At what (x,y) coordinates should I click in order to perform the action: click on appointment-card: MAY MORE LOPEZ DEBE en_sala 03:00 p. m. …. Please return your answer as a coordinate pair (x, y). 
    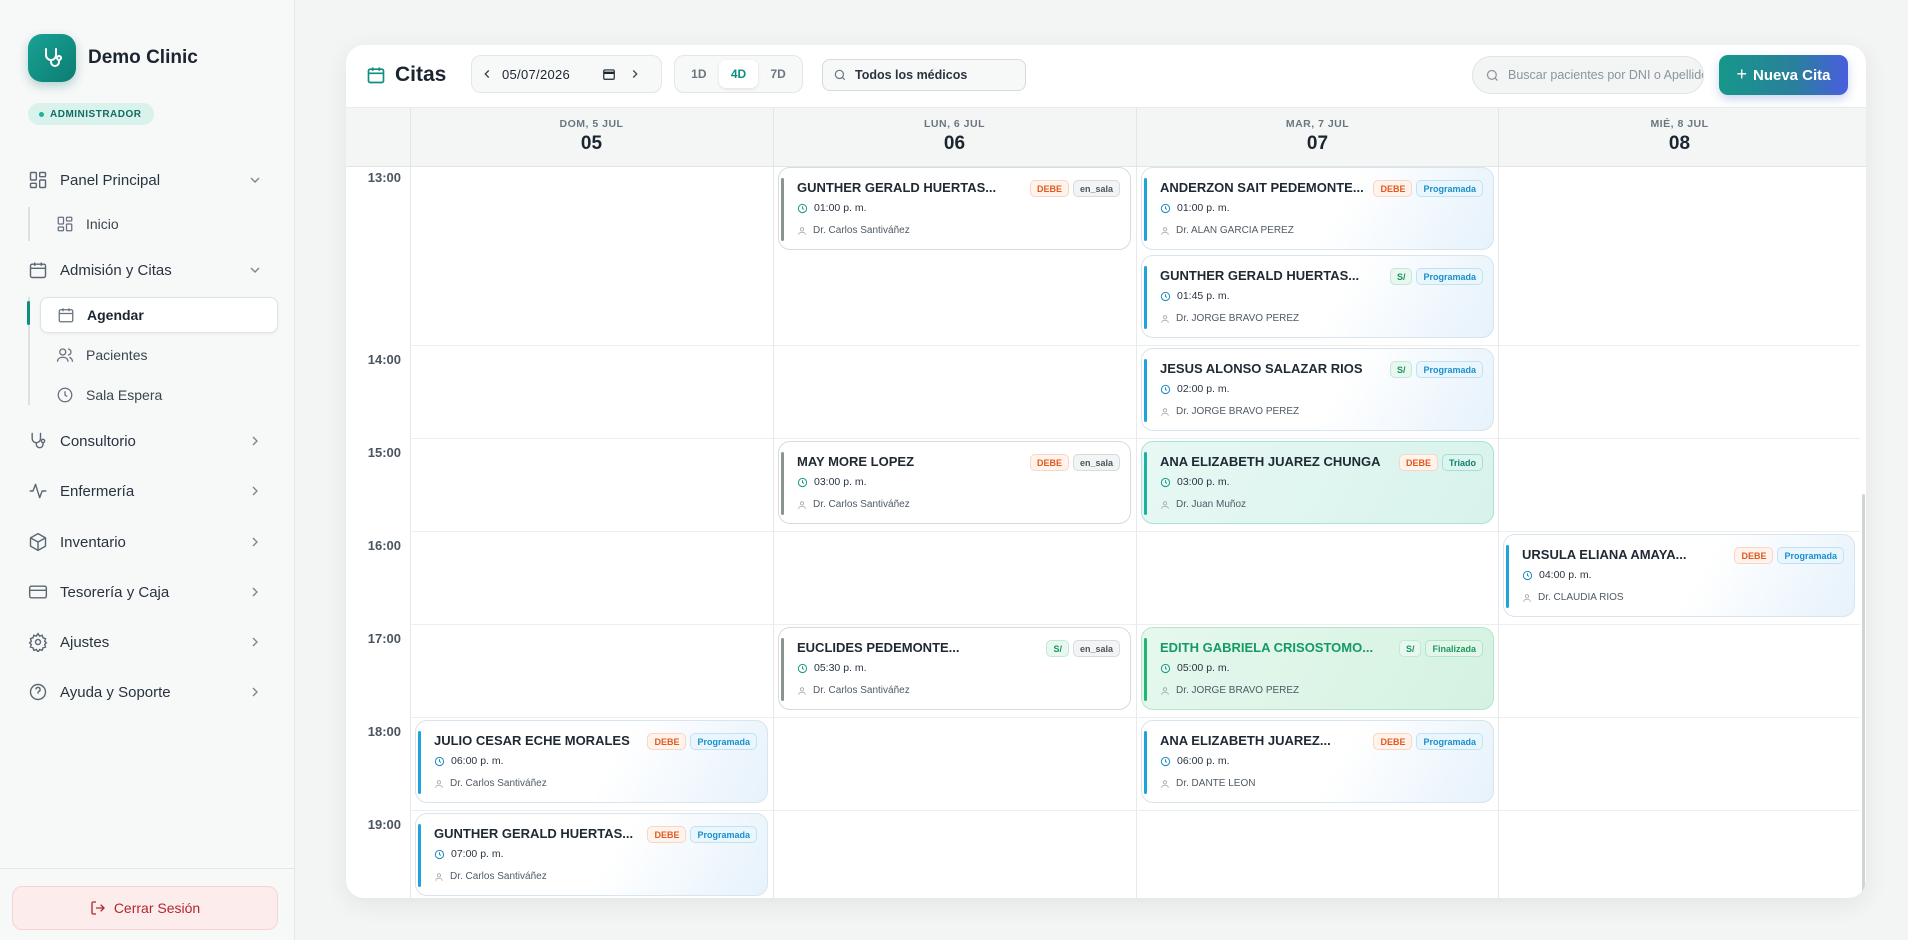
    Looking at the image, I should click on (954, 482).